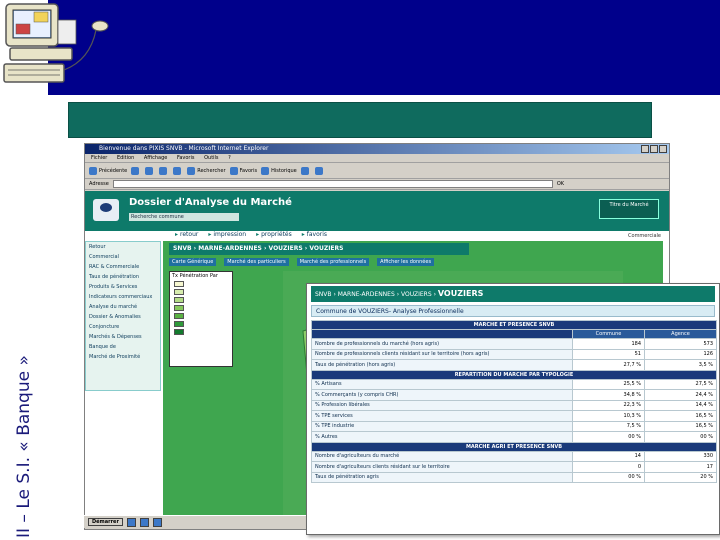 The image size is (720, 540). Describe the element at coordinates (123, 337) in the screenshot. I see `sidebar-item: Marchés & Dépenses` at that location.